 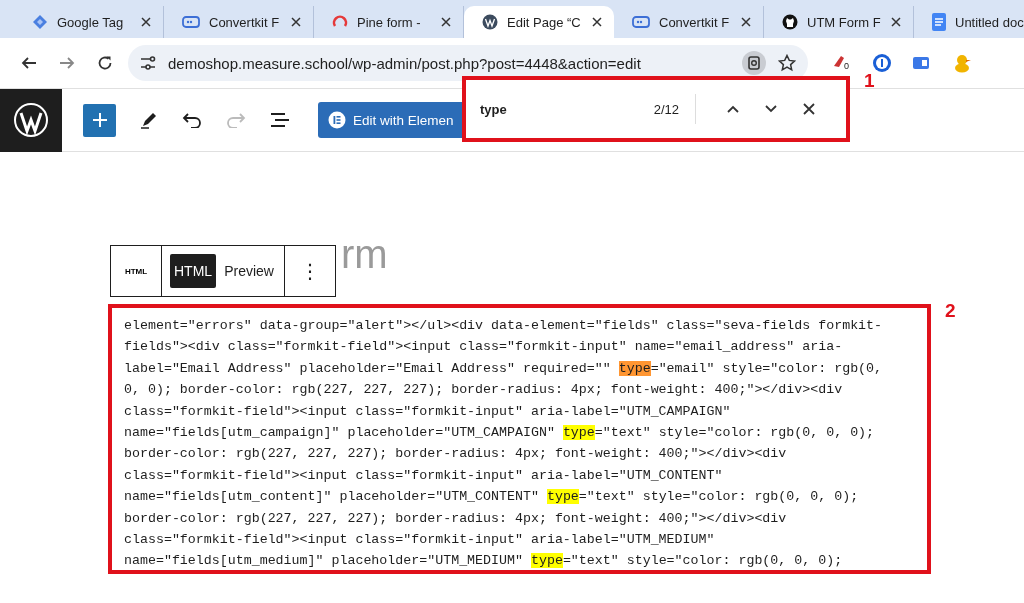 What do you see at coordinates (787, 63) in the screenshot?
I see `star-icon` at bounding box center [787, 63].